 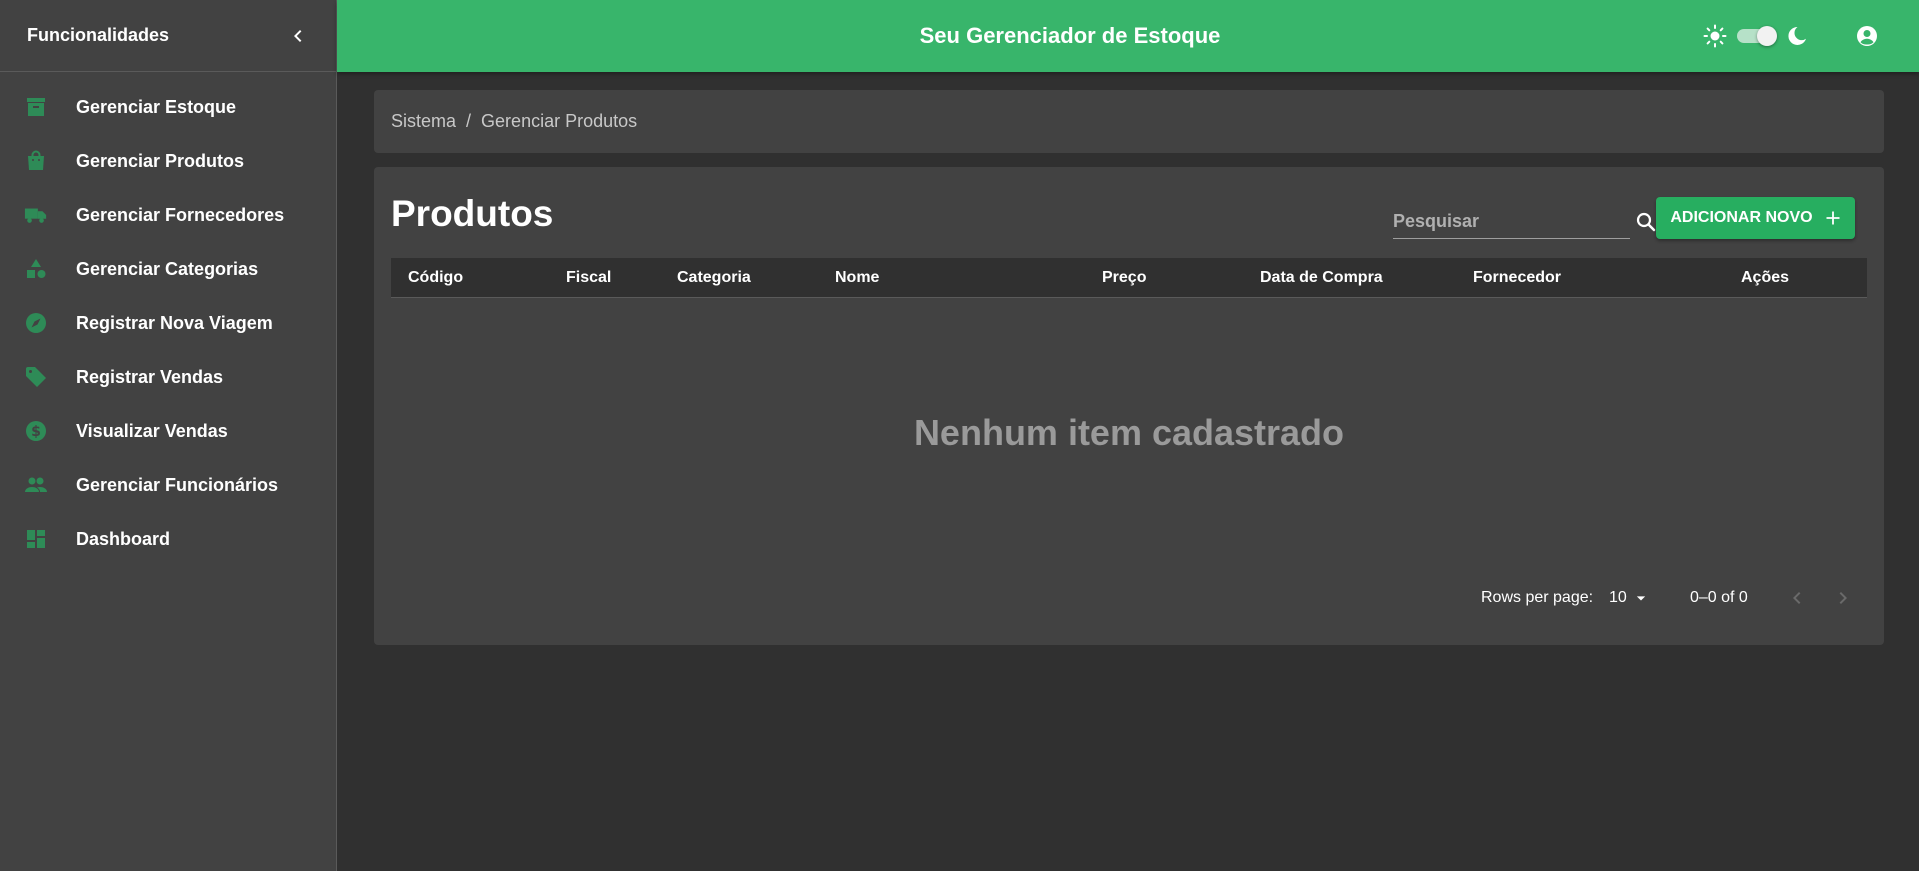 What do you see at coordinates (36, 161) in the screenshot?
I see `shopping-bag-icon` at bounding box center [36, 161].